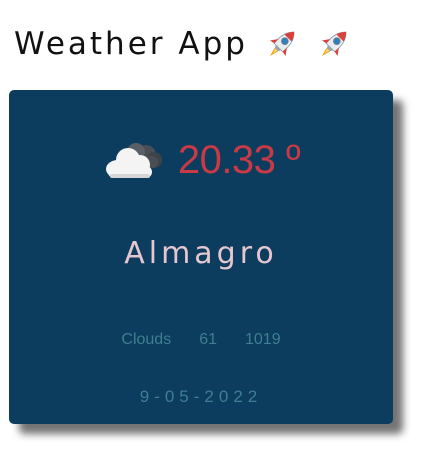 The width and height of the screenshot is (438, 468). I want to click on current-weather: 20.33 º, so click(201, 160).